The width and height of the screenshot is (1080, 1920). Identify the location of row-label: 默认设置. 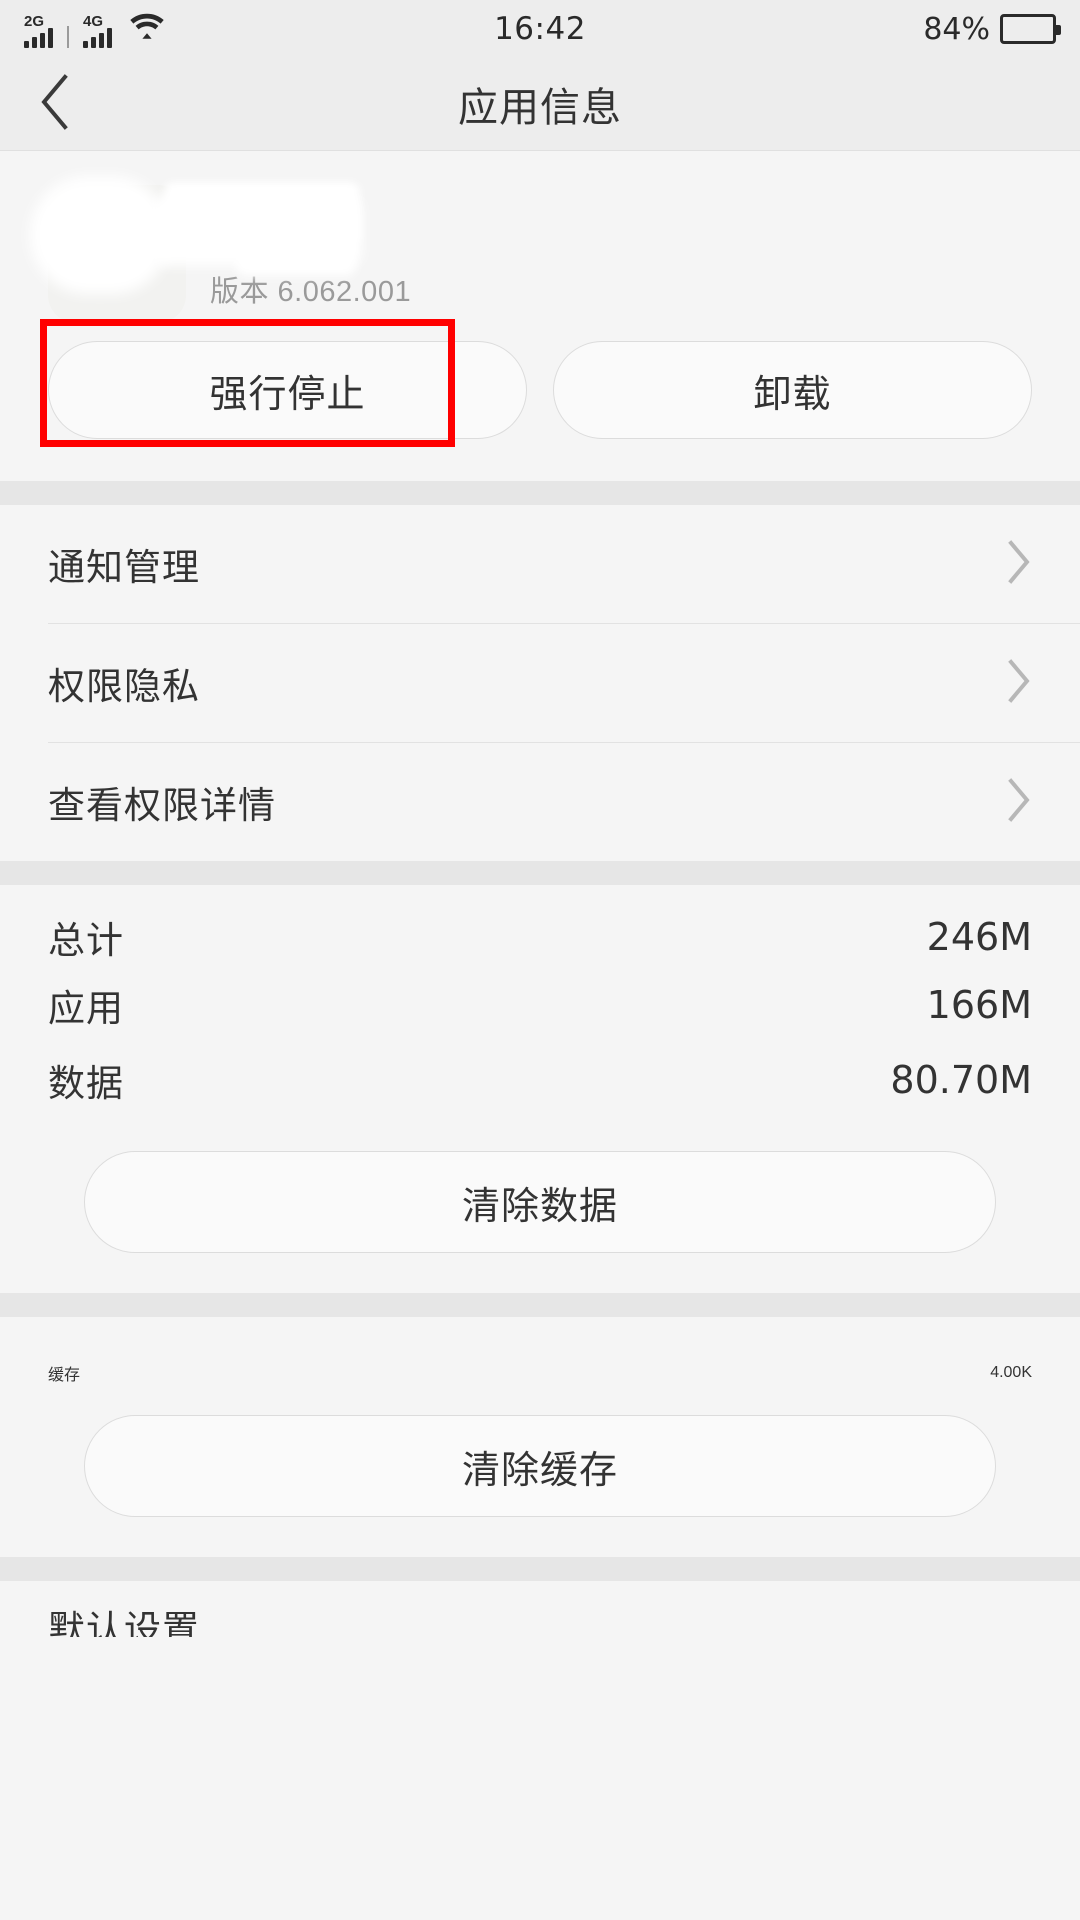
(124, 1623).